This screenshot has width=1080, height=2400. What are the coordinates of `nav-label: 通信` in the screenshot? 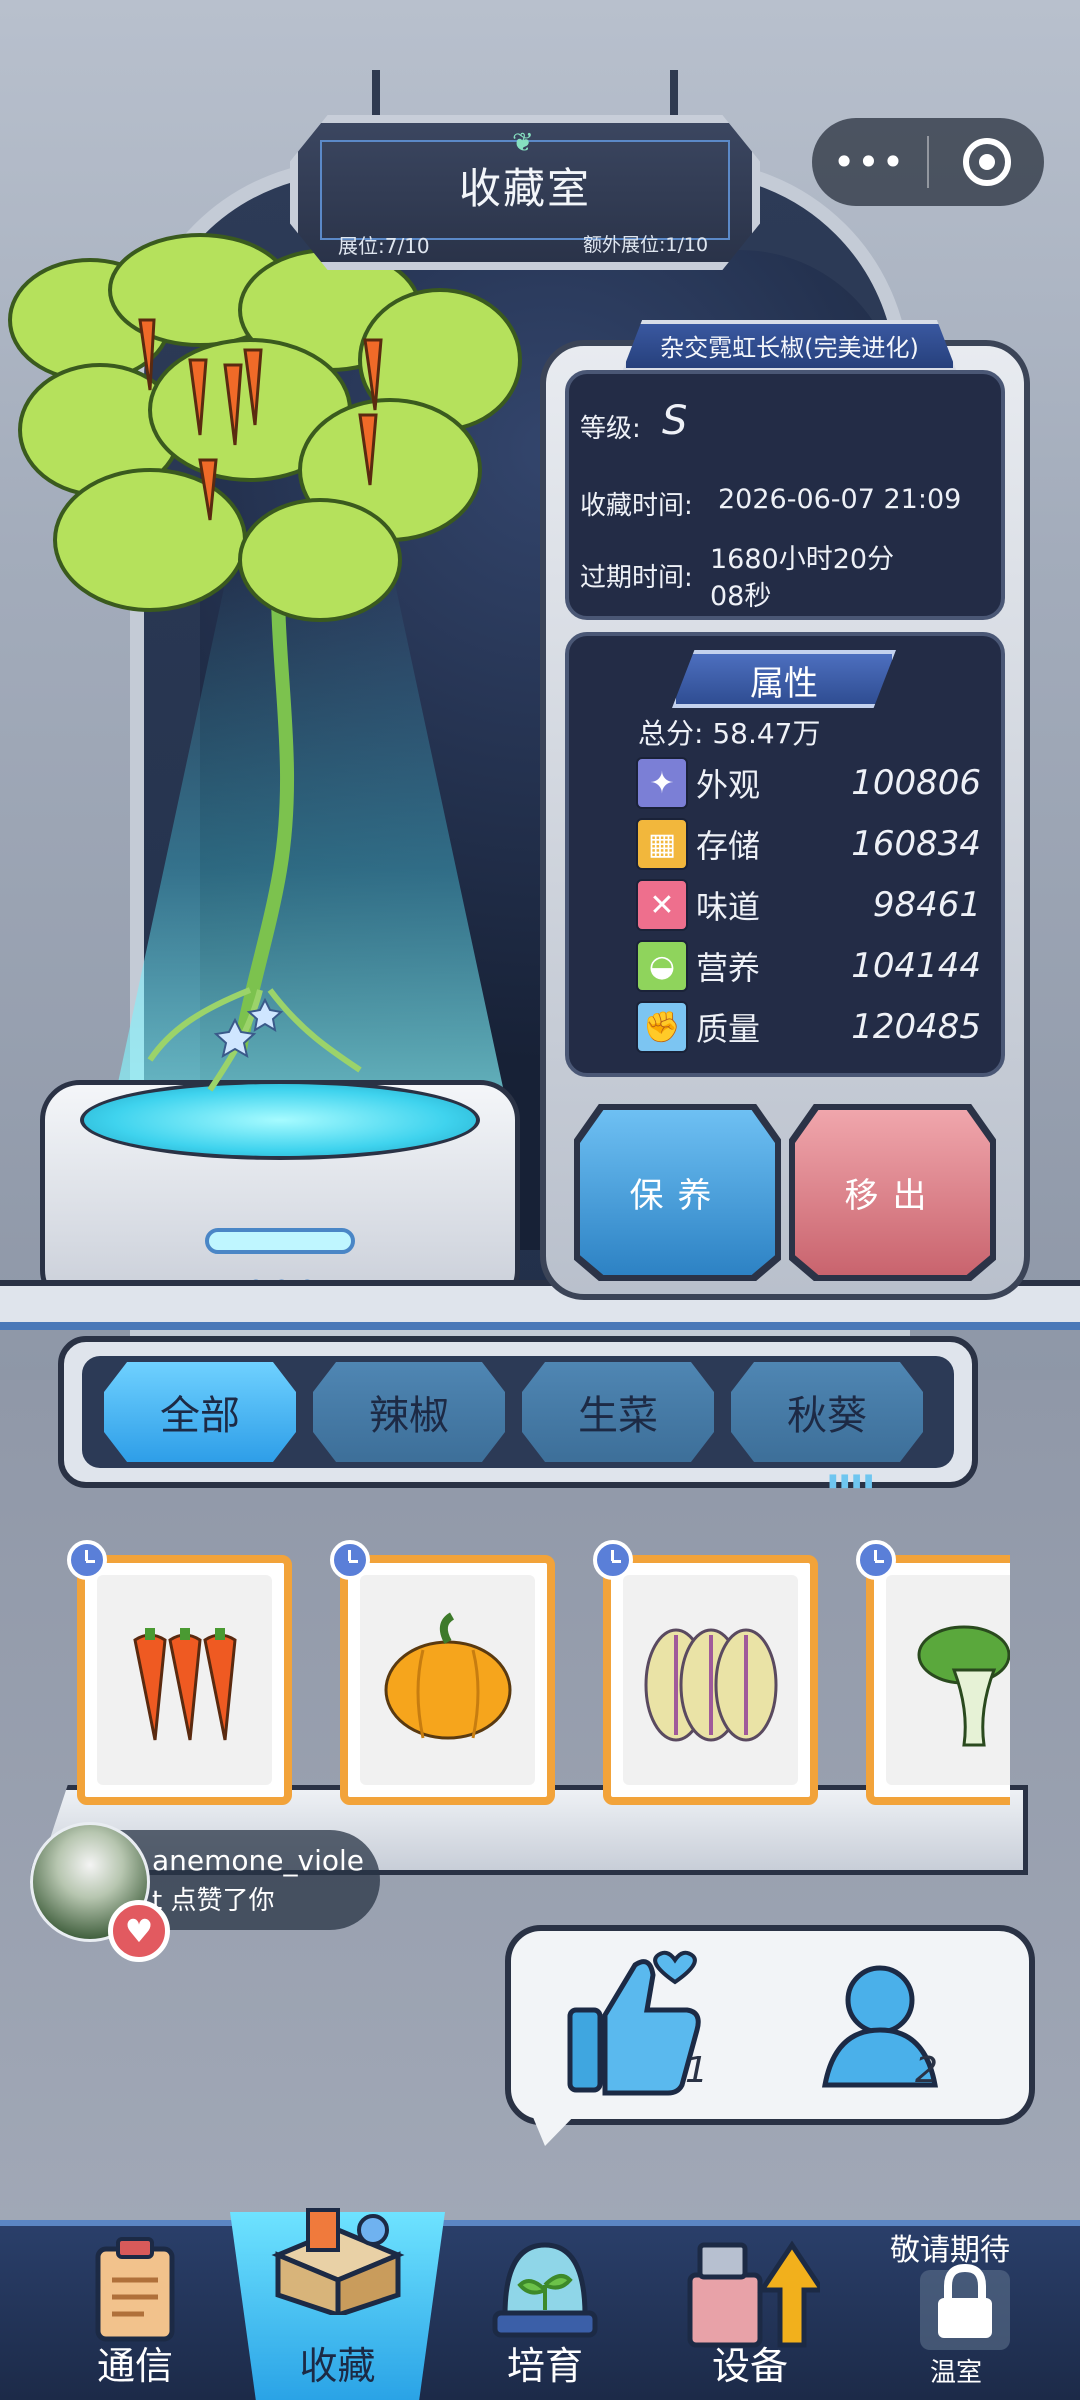 It's located at (134, 2366).